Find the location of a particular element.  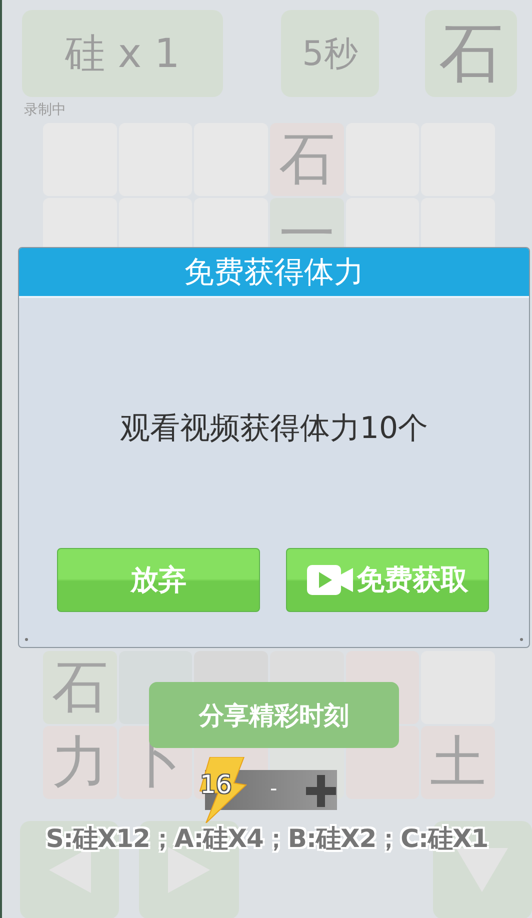

score-rules: S:硅X12；A:硅X4；B:硅X2；C:硅X1 is located at coordinates (267, 839).